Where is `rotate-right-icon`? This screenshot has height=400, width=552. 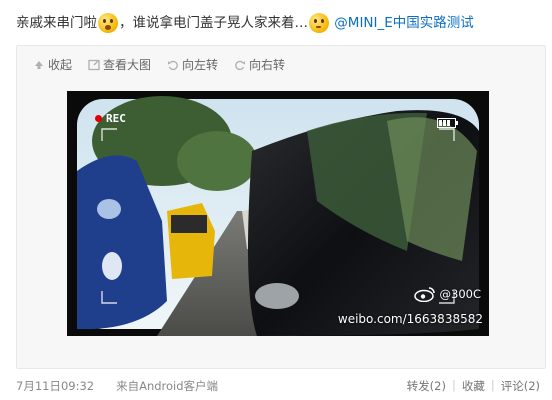 rotate-right-icon is located at coordinates (240, 65).